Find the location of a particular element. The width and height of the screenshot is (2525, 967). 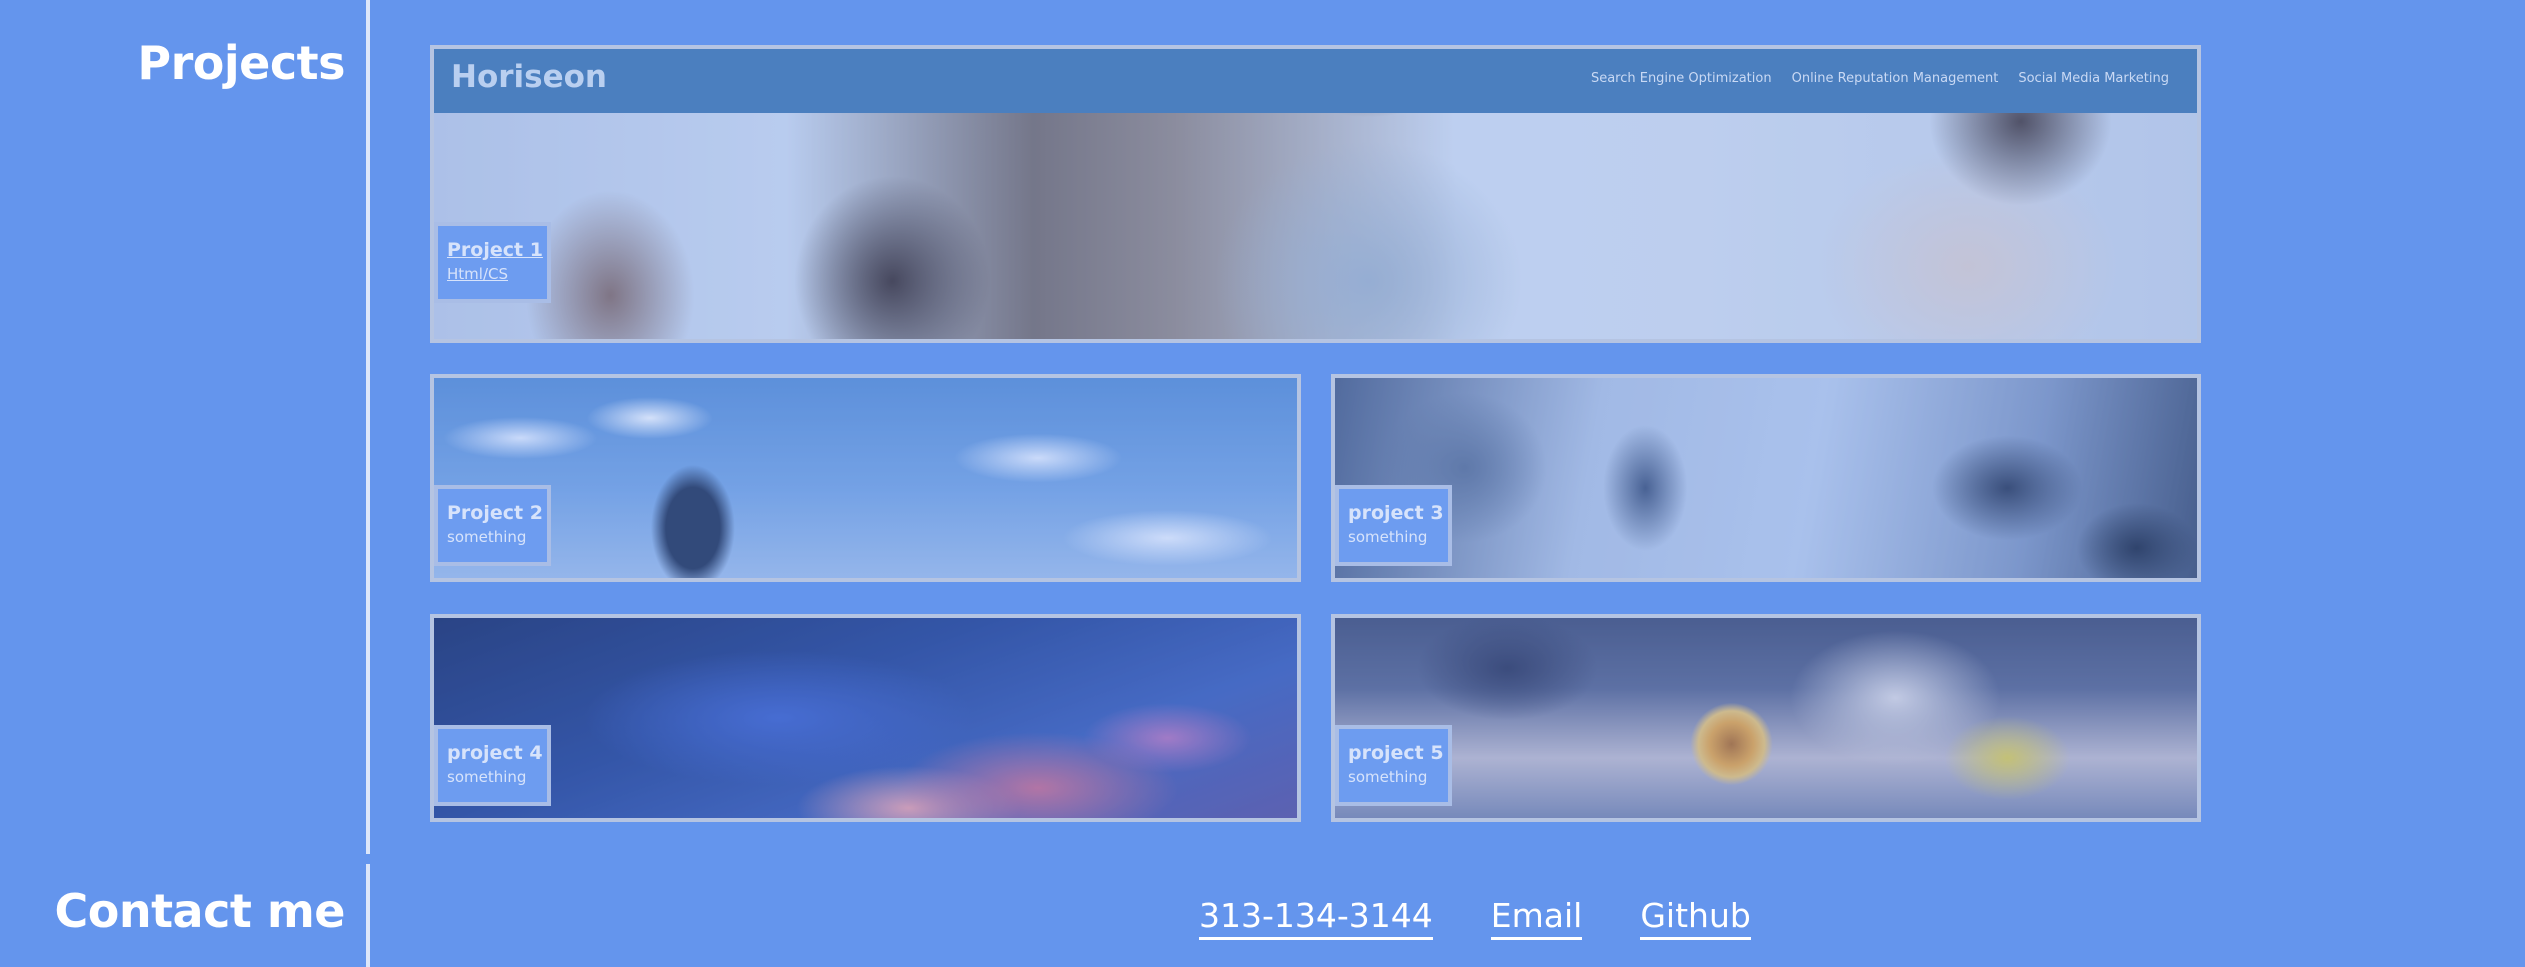

project-card-2: Project 2 something is located at coordinates (865, 478).